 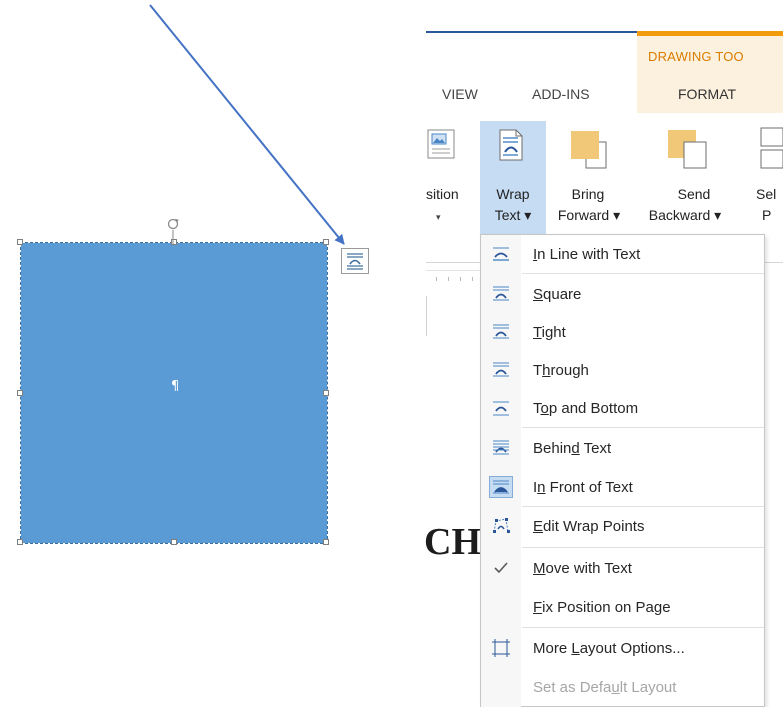 I want to click on accelerator-key: S, so click(x=538, y=294).